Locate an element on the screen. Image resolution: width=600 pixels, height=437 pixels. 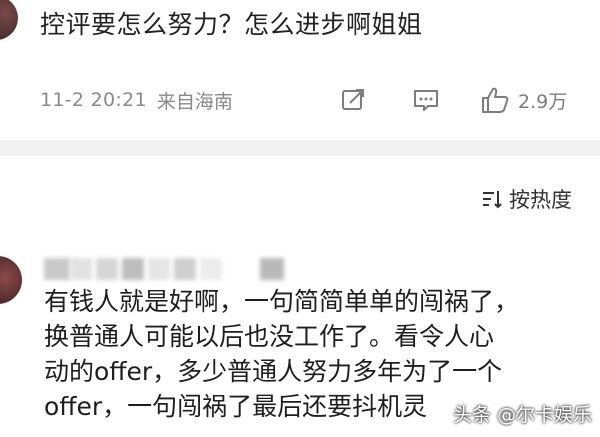
like-button: 2.9万 is located at coordinates (523, 100).